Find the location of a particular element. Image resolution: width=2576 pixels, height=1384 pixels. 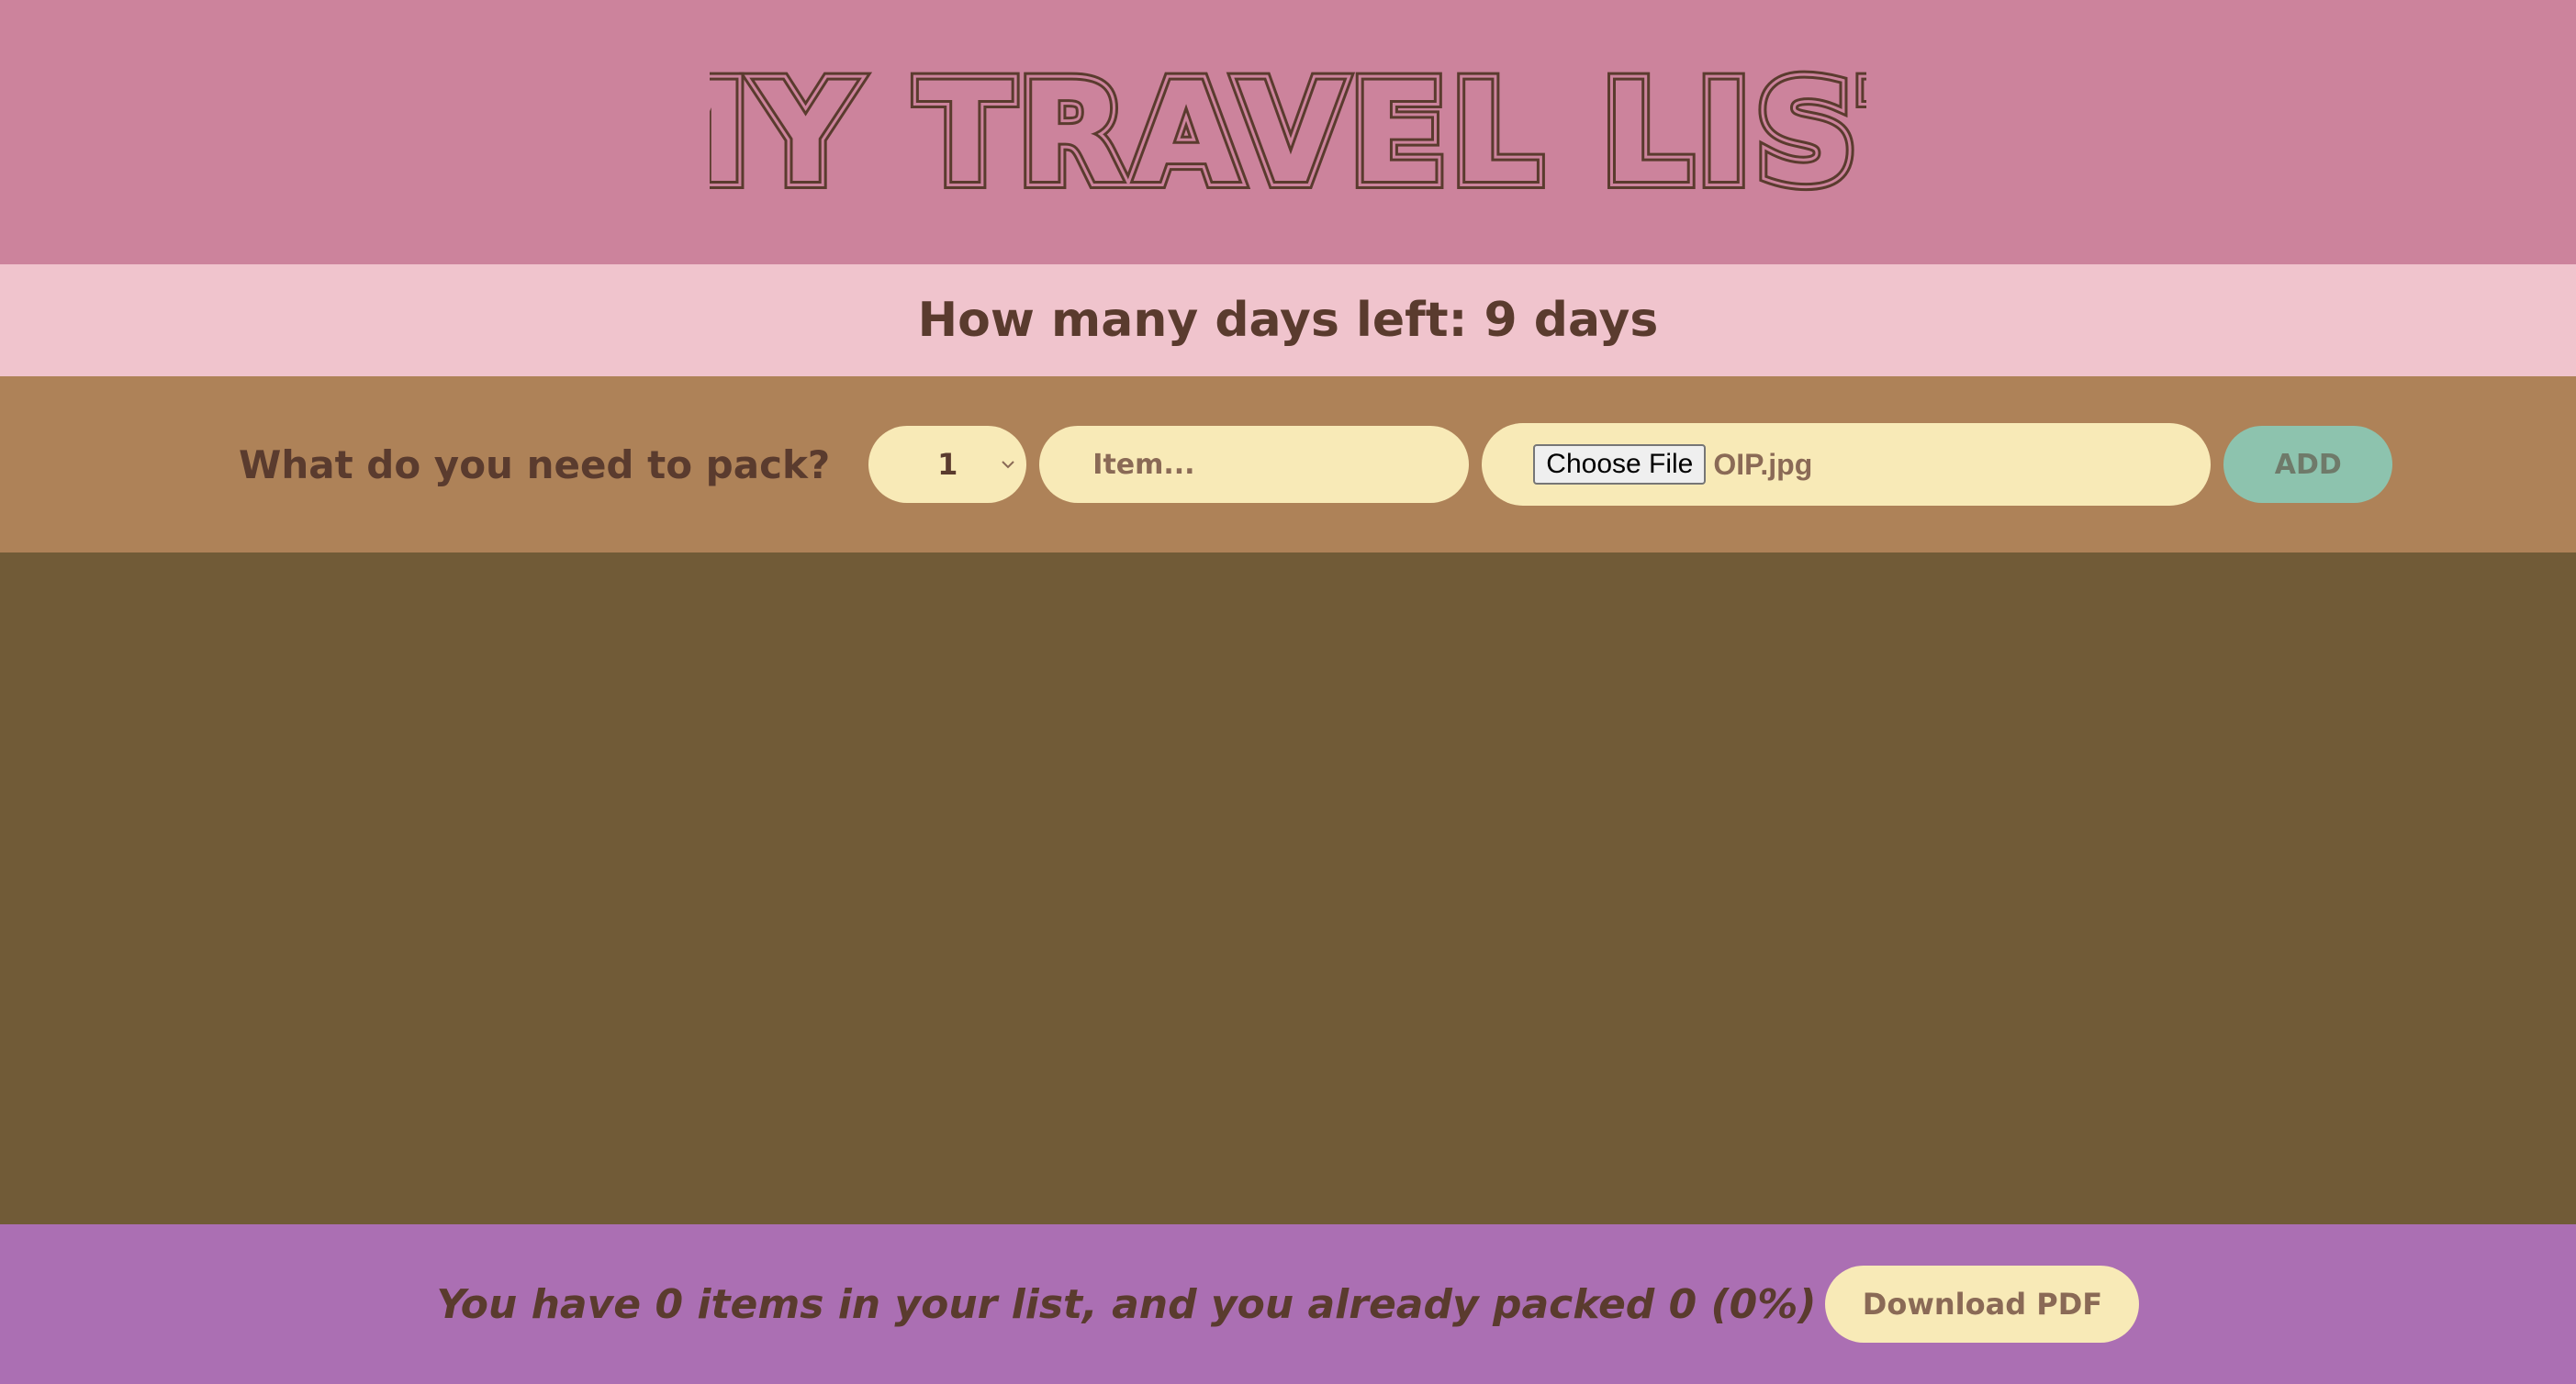

quantity-select: 1 is located at coordinates (947, 464).